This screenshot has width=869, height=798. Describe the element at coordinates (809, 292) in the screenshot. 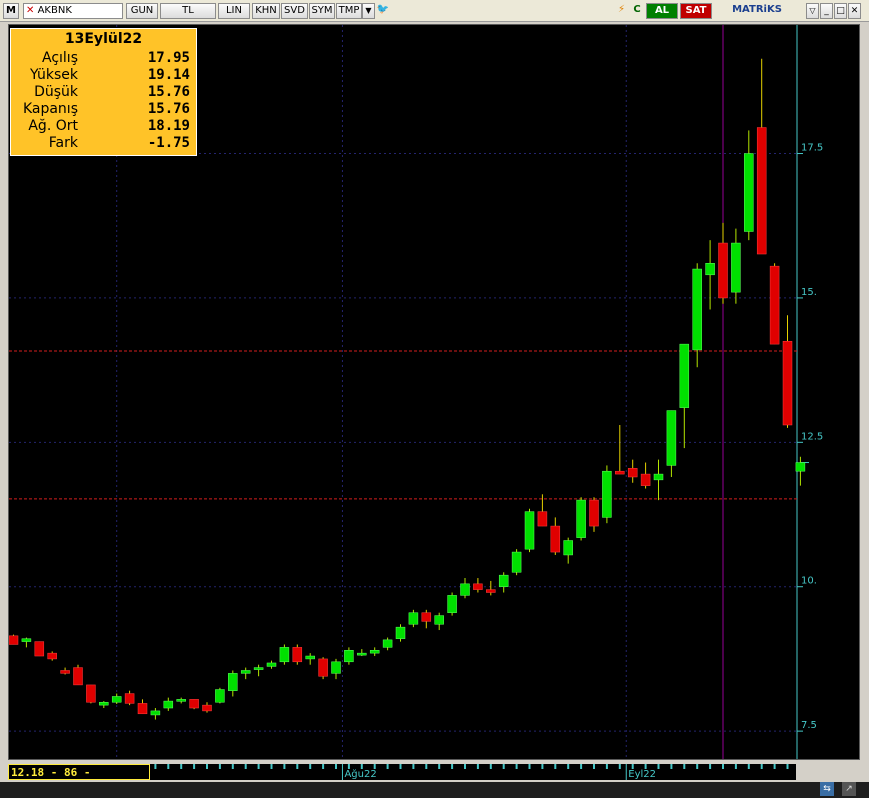

I see `y-tick-label: 15.` at that location.